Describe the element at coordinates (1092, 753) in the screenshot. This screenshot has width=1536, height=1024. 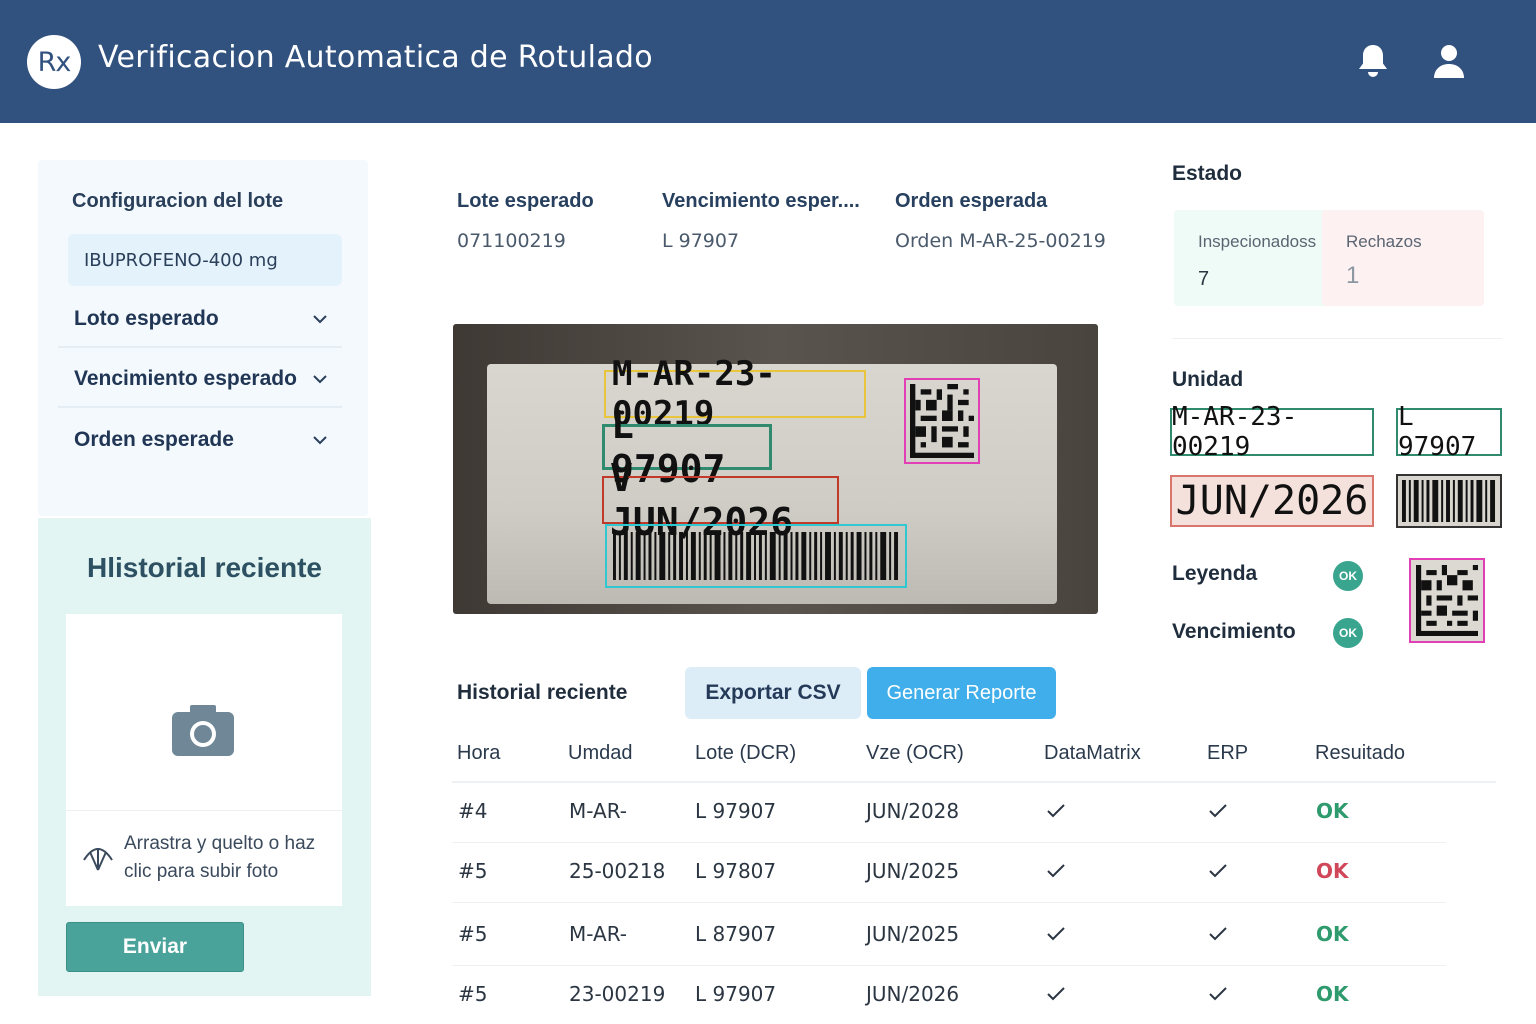
I see `column-header: DataMatrix` at that location.